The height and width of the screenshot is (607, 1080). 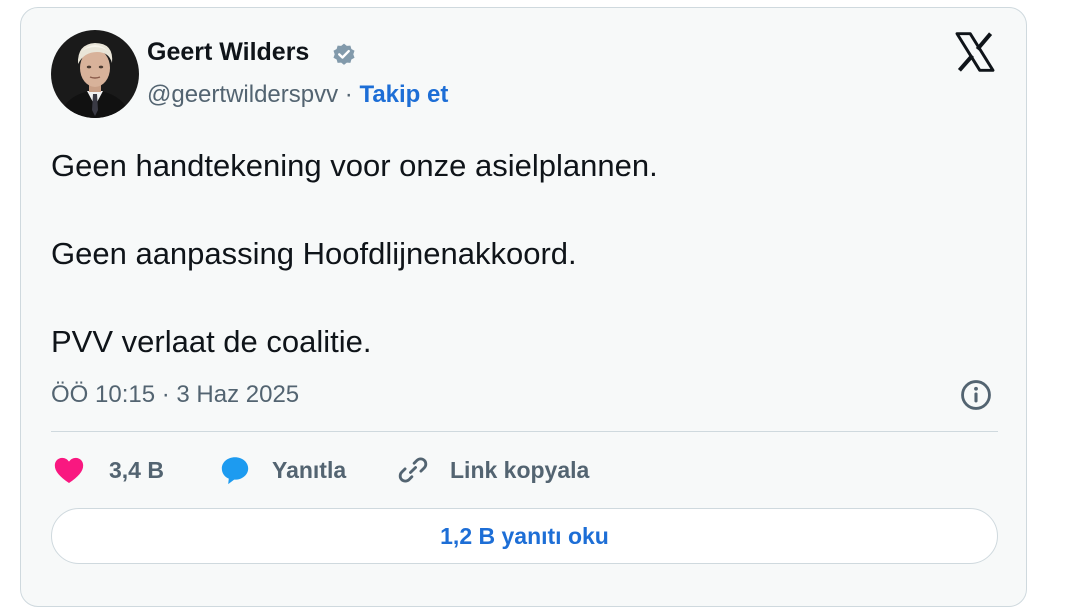 I want to click on avatar, so click(x=95, y=74).